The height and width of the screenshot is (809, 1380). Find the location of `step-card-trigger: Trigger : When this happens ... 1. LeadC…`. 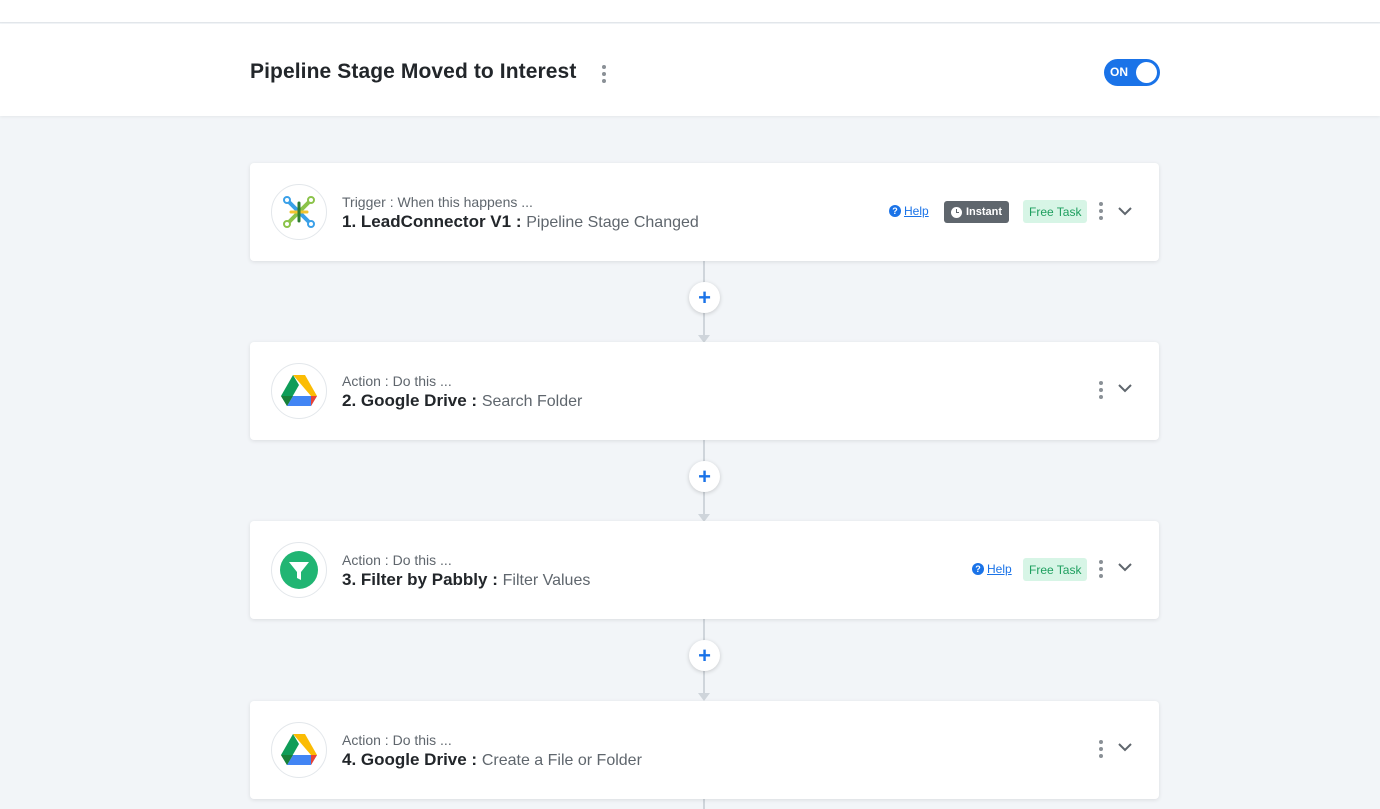

step-card-trigger: Trigger : When this happens ... 1. LeadC… is located at coordinates (704, 212).